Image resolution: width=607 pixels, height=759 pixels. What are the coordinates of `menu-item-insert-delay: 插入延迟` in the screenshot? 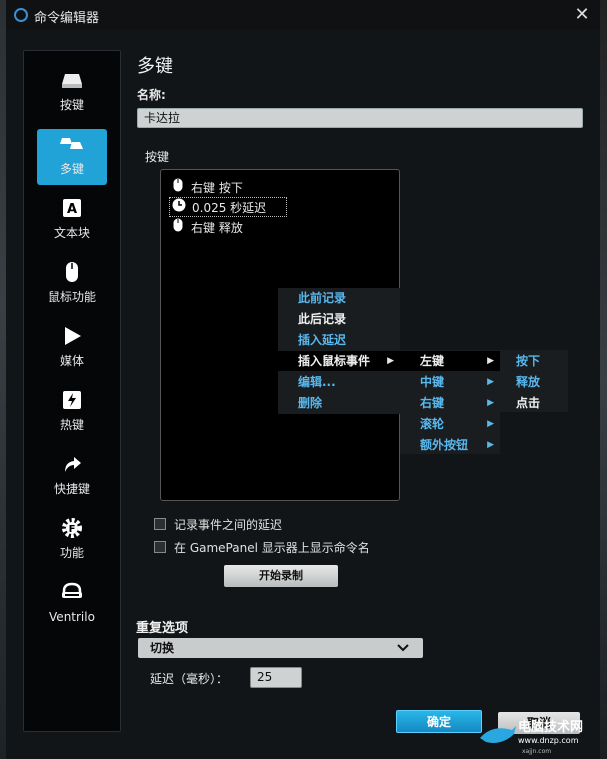 It's located at (339, 340).